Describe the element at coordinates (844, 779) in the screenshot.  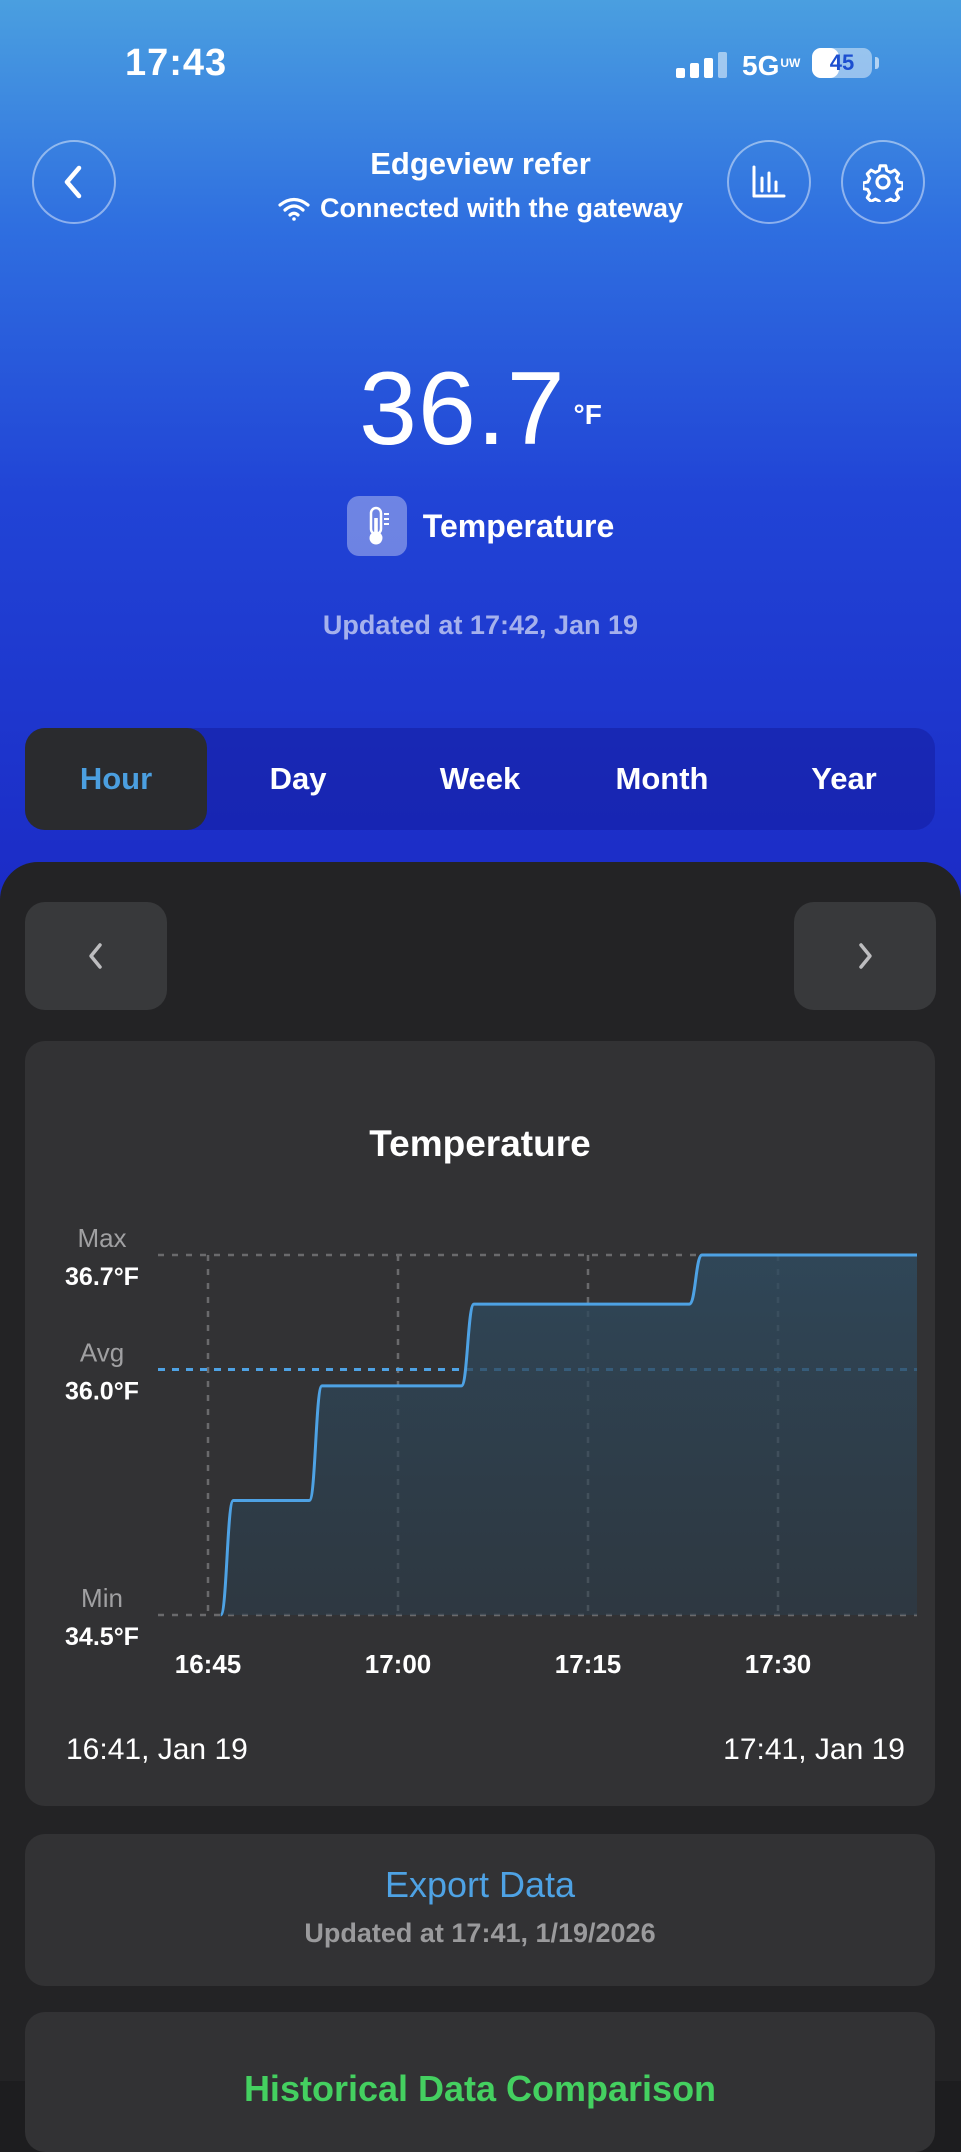
I see `tab-year: Year` at that location.